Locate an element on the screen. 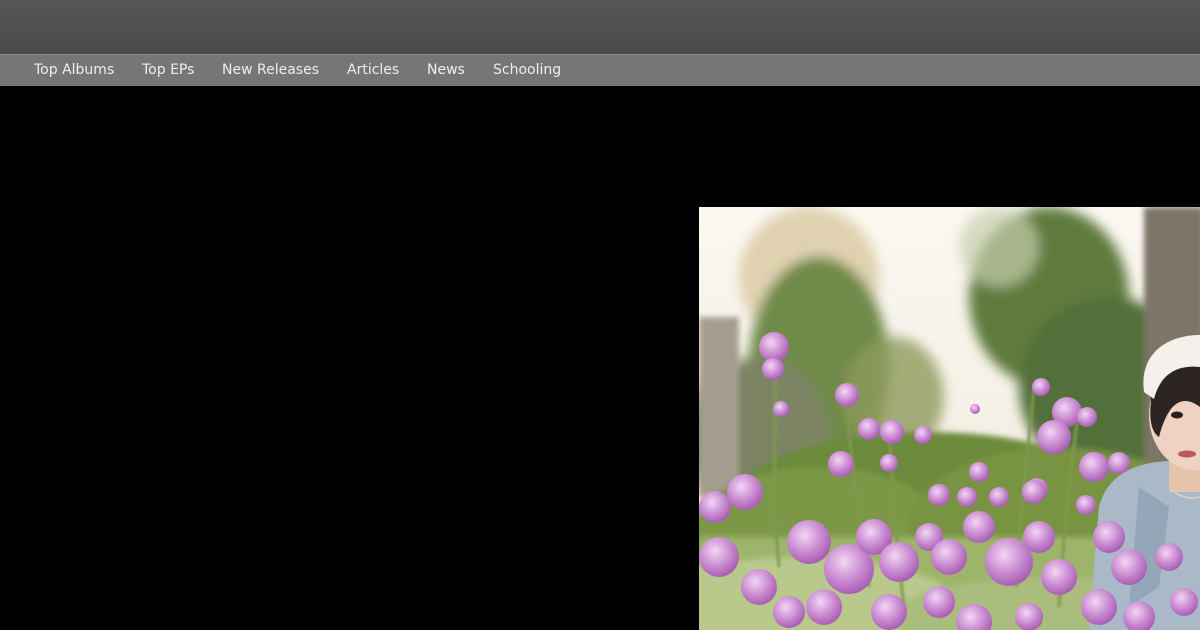  nav-top-eps: Top EPs is located at coordinates (168, 70).